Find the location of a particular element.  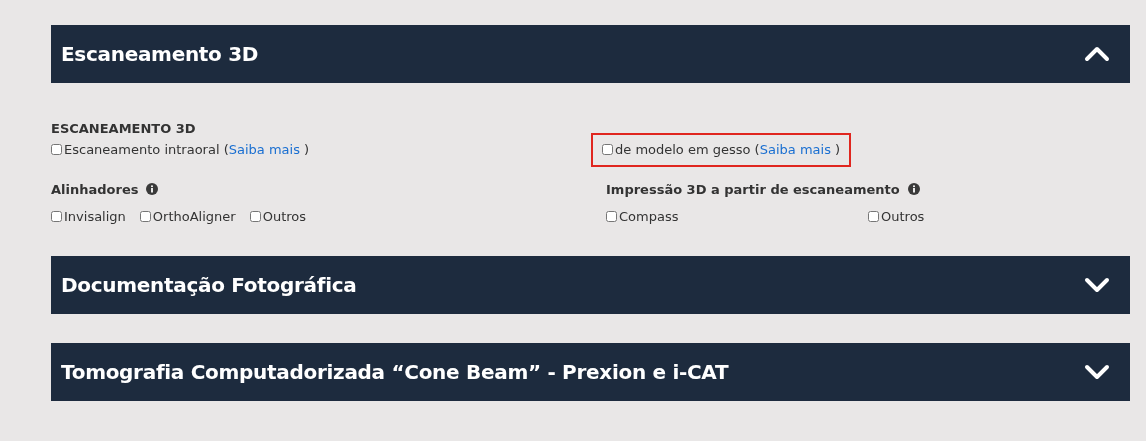

section-title: Documentação Fotográfica is located at coordinates (209, 285).